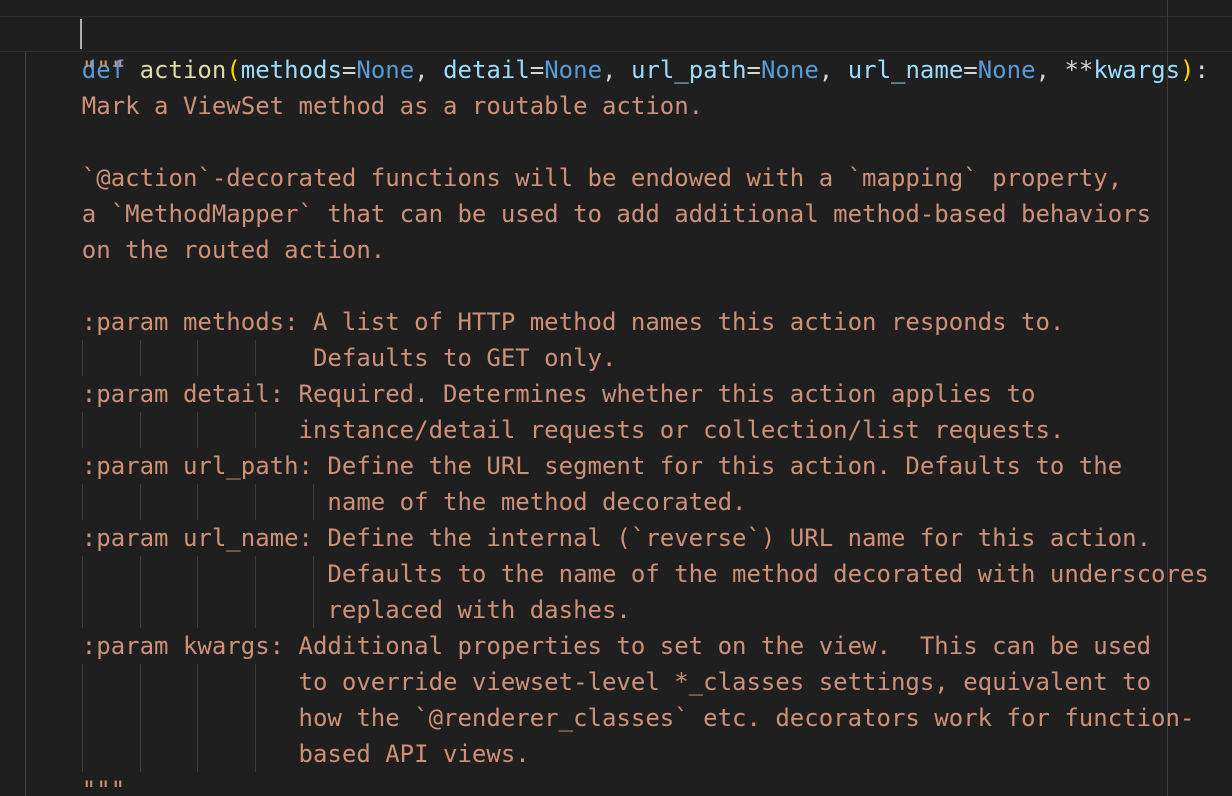 Image resolution: width=1232 pixels, height=796 pixels. What do you see at coordinates (81, 34) in the screenshot?
I see `text-cursor` at bounding box center [81, 34].